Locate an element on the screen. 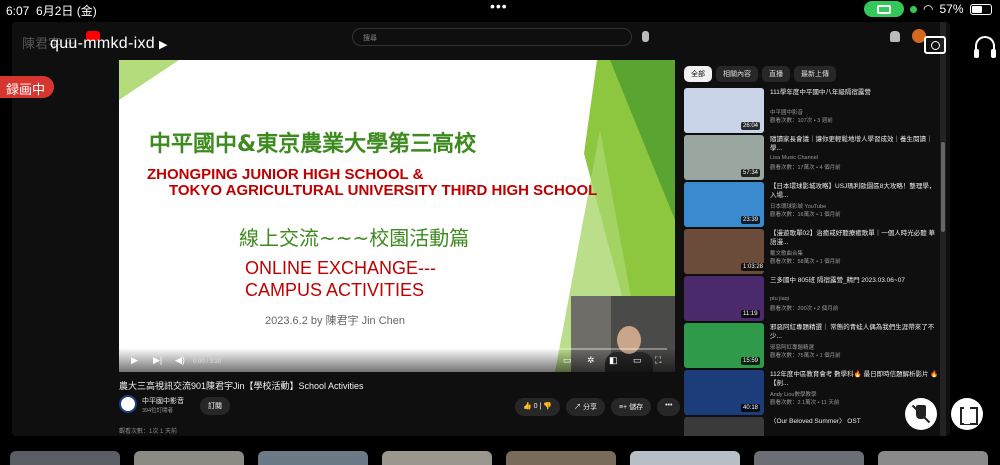  slide-title-en-line1: ZHONGPING JUNIOR HIGH SCHOOL & is located at coordinates (285, 174).